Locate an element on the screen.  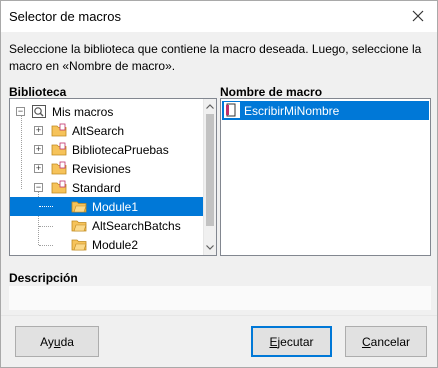
tree-guide is located at coordinates (46, 206).